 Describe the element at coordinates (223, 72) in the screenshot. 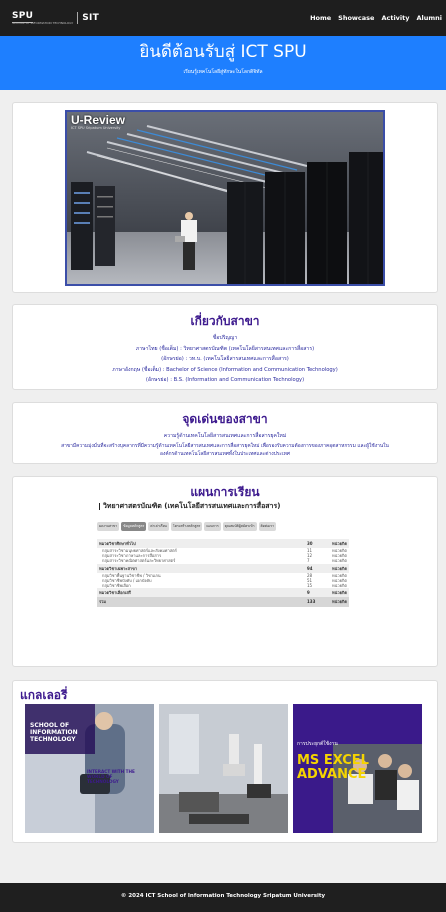

I see `hero-subtitle: เรียนรู้เทคโนโลยีสู่ทักษะในโลกดิจิทัล` at that location.